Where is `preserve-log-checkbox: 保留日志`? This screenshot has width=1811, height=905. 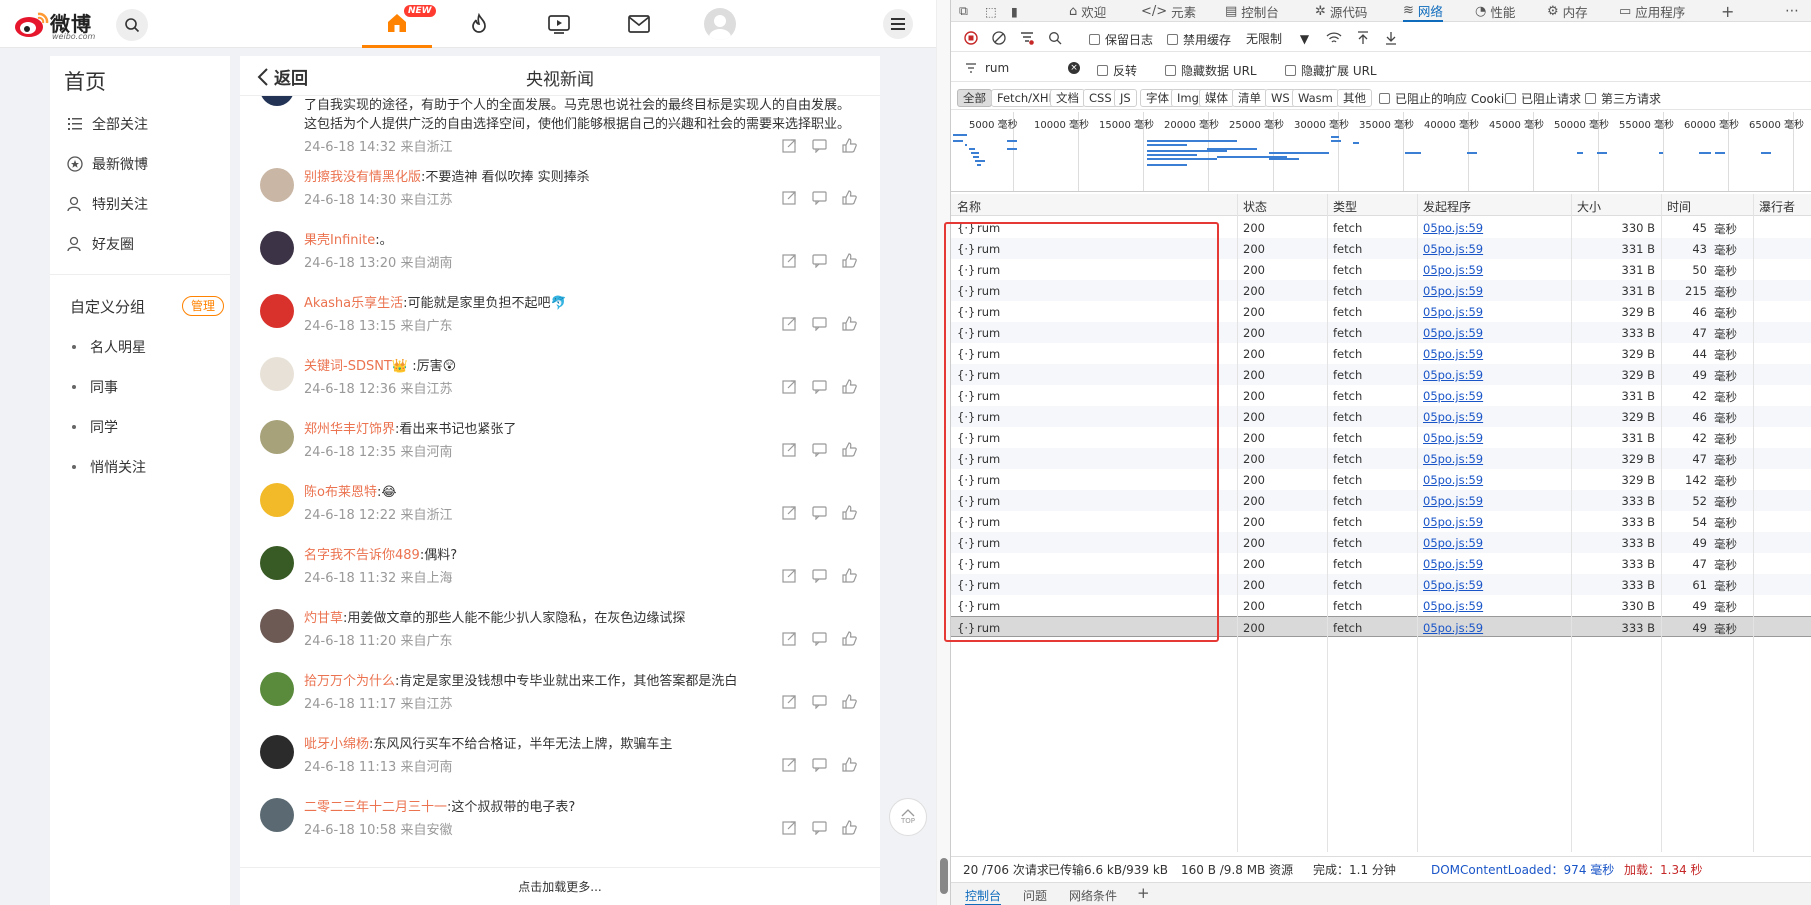 preserve-log-checkbox: 保留日志 is located at coordinates (1121, 39).